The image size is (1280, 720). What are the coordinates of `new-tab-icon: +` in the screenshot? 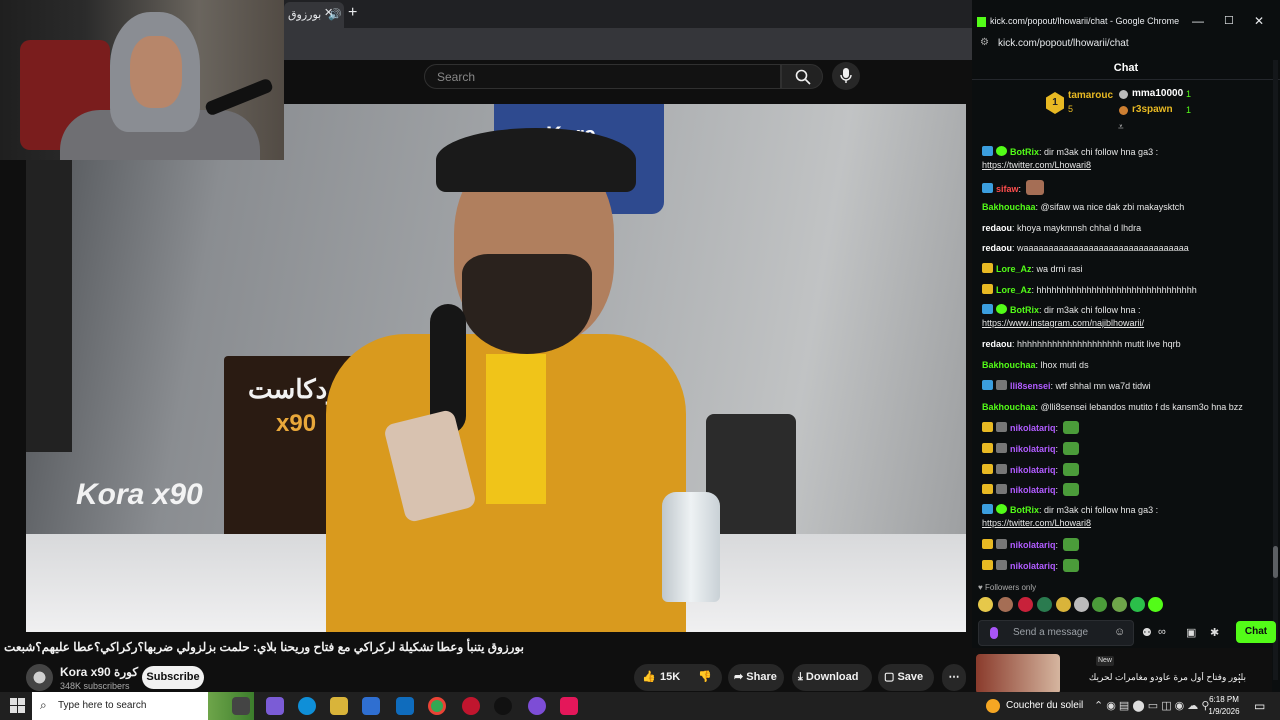 It's located at (352, 13).